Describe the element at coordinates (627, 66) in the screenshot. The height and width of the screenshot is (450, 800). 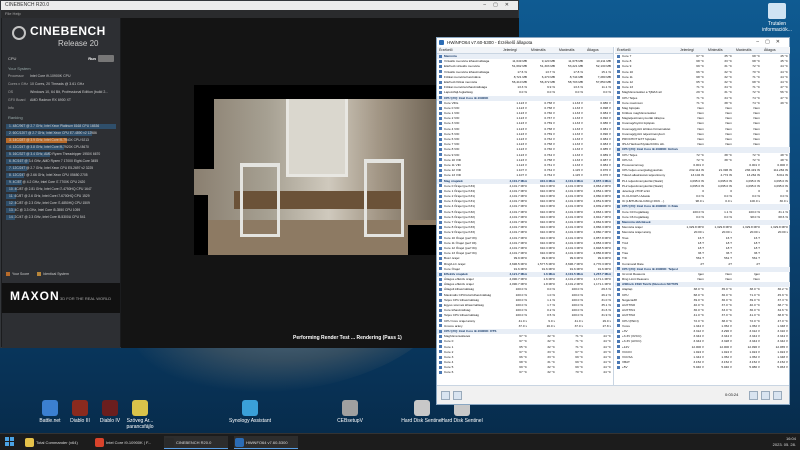
I see `sensor-name: Core 9` at that location.